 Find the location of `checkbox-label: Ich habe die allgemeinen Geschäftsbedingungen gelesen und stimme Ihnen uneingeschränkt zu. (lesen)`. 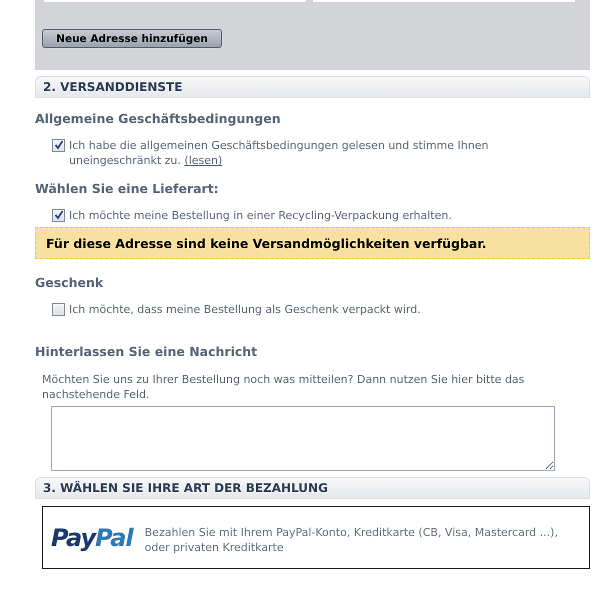

checkbox-label: Ich habe die allgemeinen Geschäftsbedingungen gelesen und stimme Ihnen uneingeschränkt zu. (lesen) is located at coordinates (279, 153).